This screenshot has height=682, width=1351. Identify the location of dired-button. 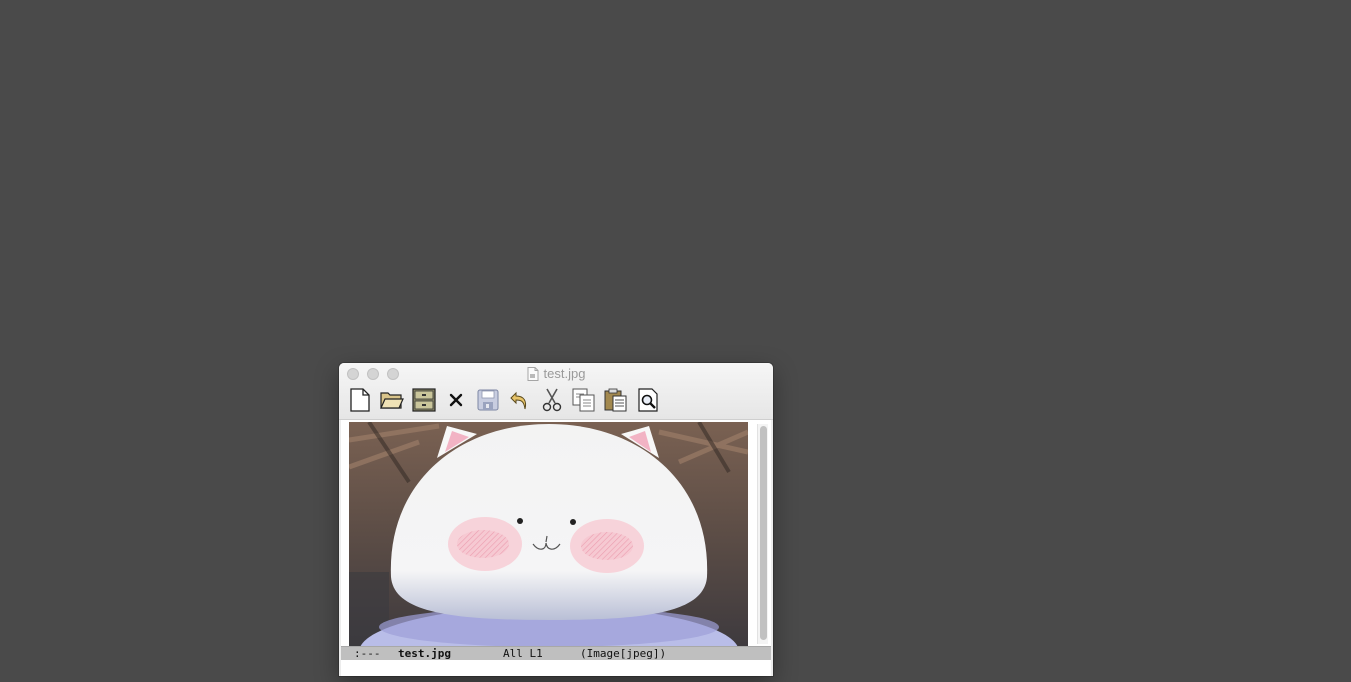
(424, 400).